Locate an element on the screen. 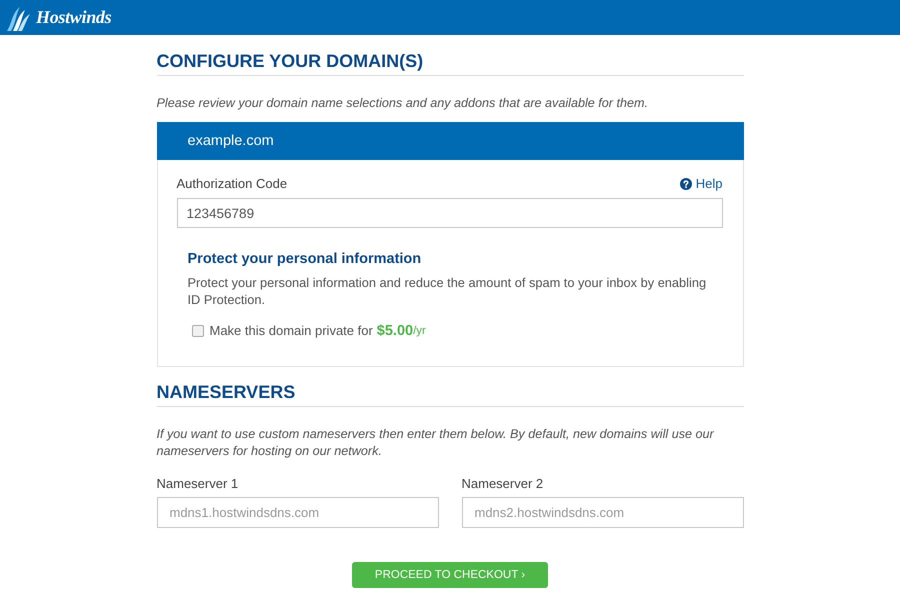 This screenshot has width=900, height=609. help-link: Help is located at coordinates (701, 184).